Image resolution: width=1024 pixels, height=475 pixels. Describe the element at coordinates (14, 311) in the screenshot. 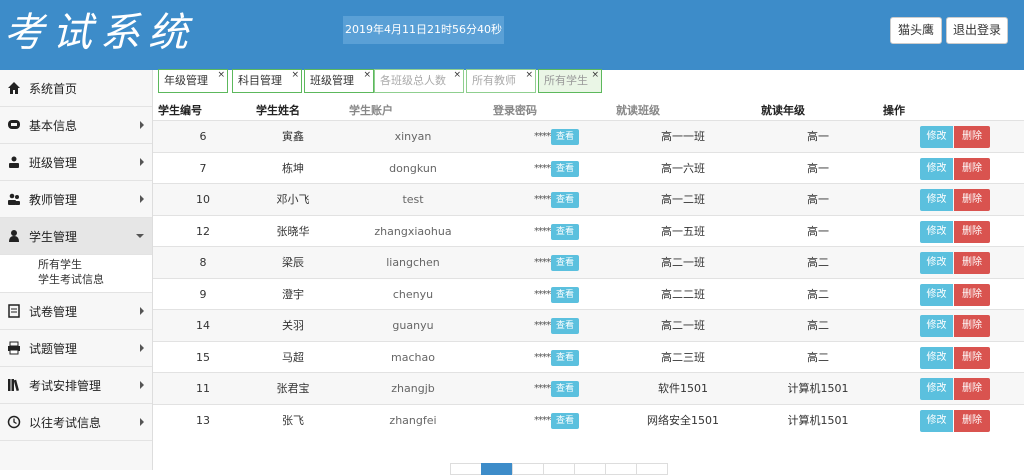

I see `document-icon` at that location.